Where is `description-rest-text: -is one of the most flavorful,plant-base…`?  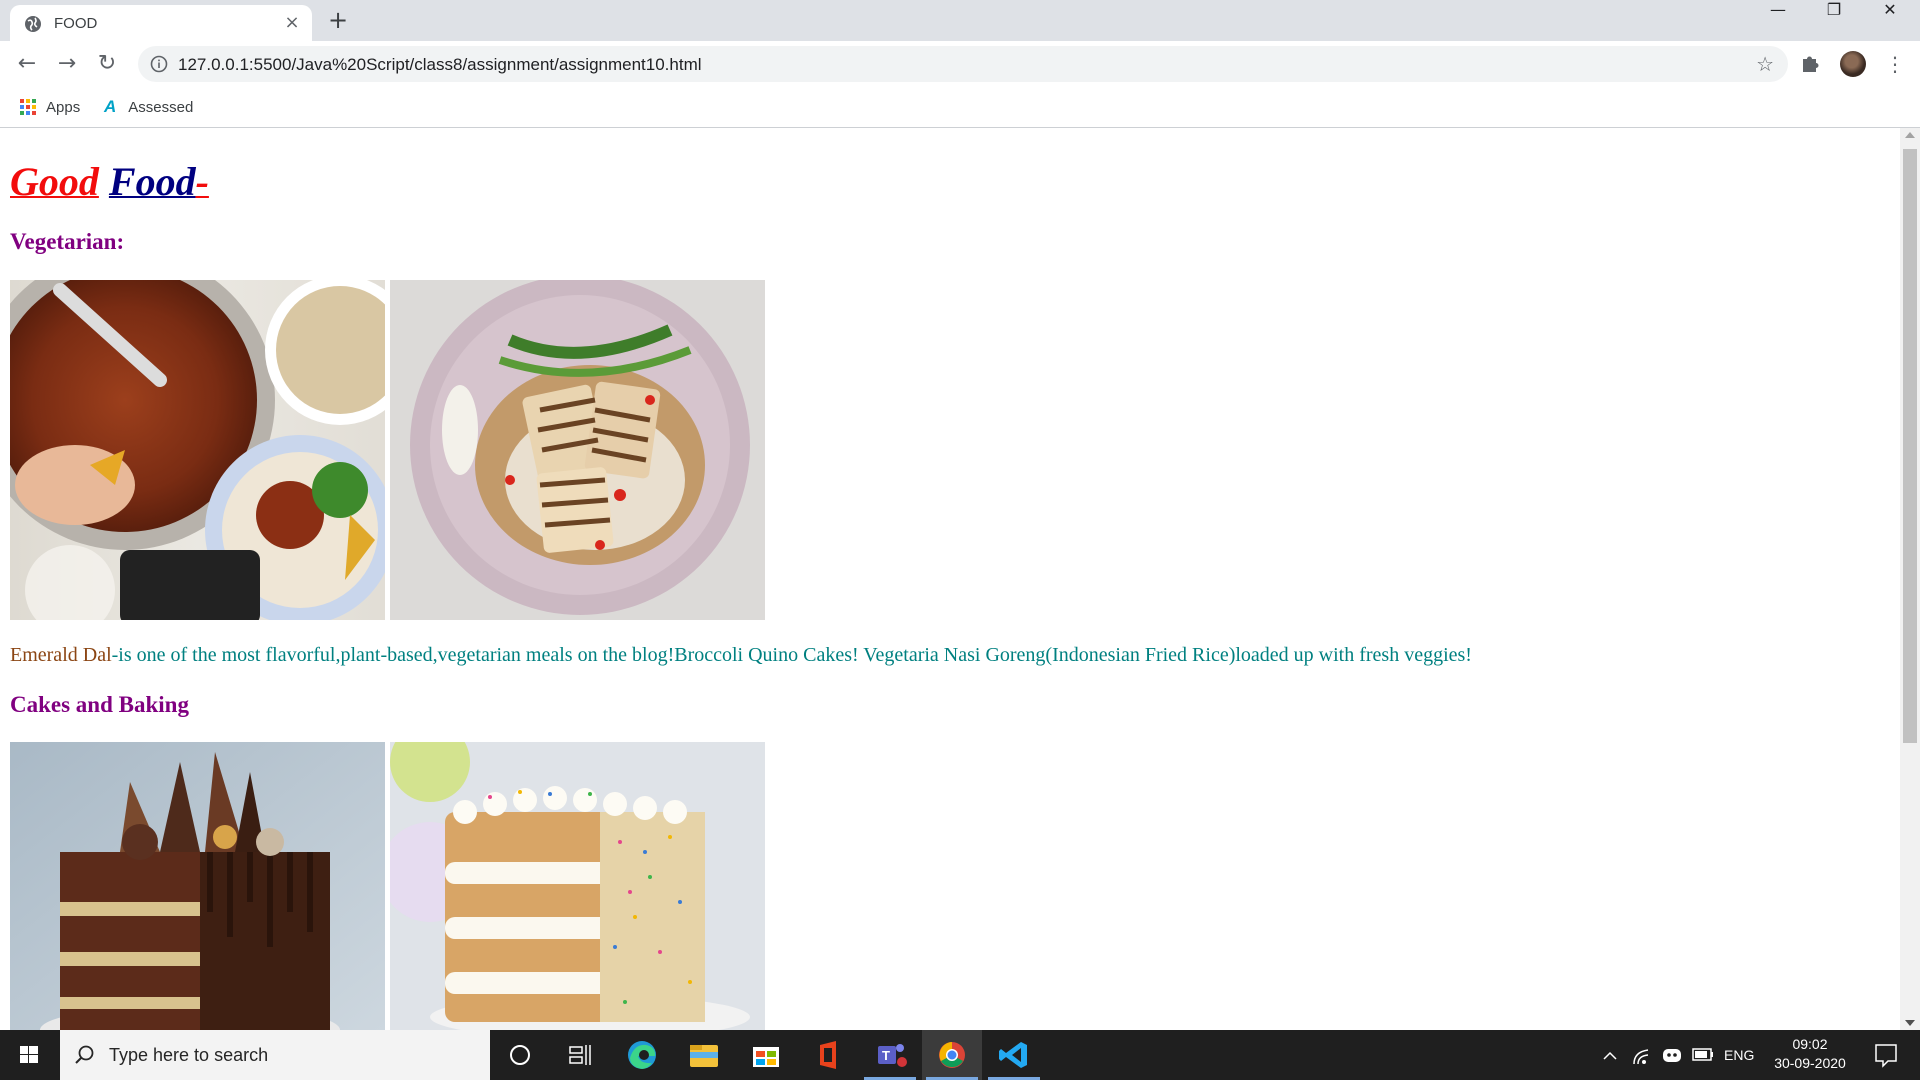 description-rest-text: -is one of the most flavorful,plant-base… is located at coordinates (791, 655).